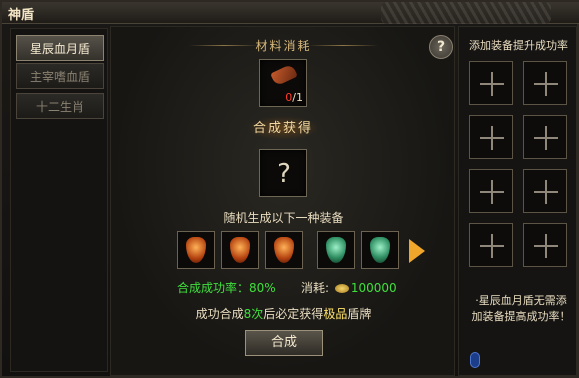 The image size is (579, 378). What do you see at coordinates (283, 128) in the screenshot?
I see `synth-result-label: 合成获得` at bounding box center [283, 128].